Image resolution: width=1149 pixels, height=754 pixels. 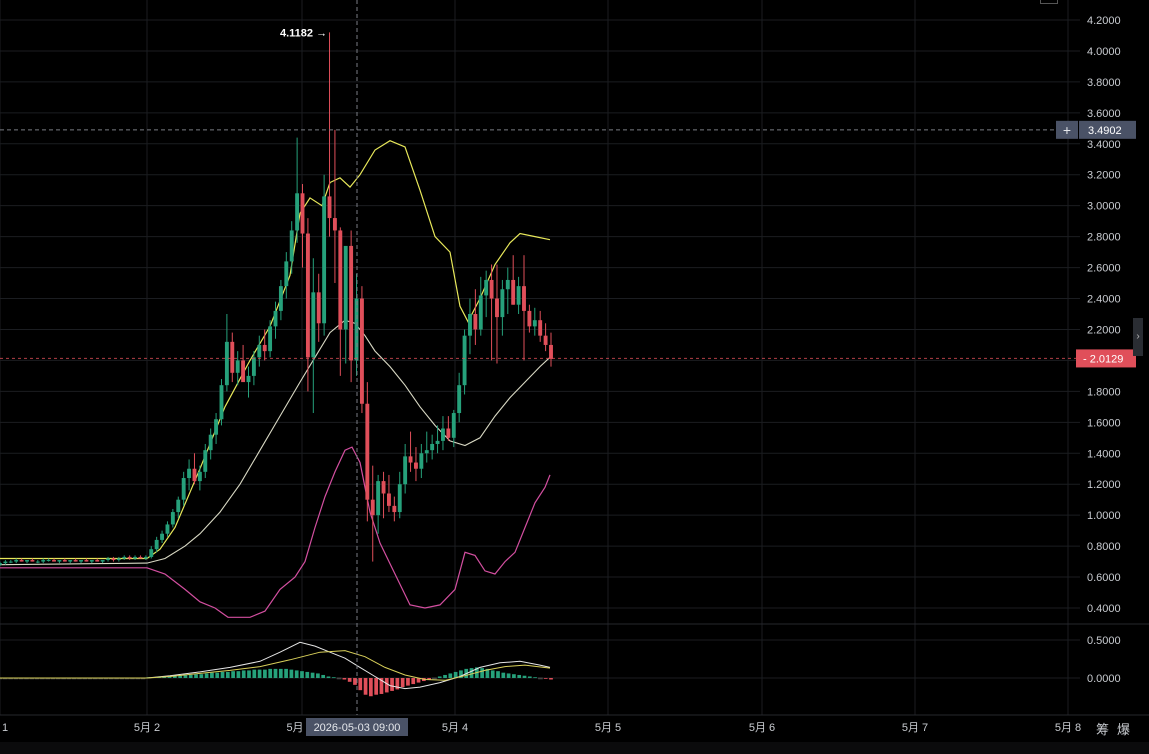 I want to click on max-price-label: 4.1182 →, so click(x=303, y=34).